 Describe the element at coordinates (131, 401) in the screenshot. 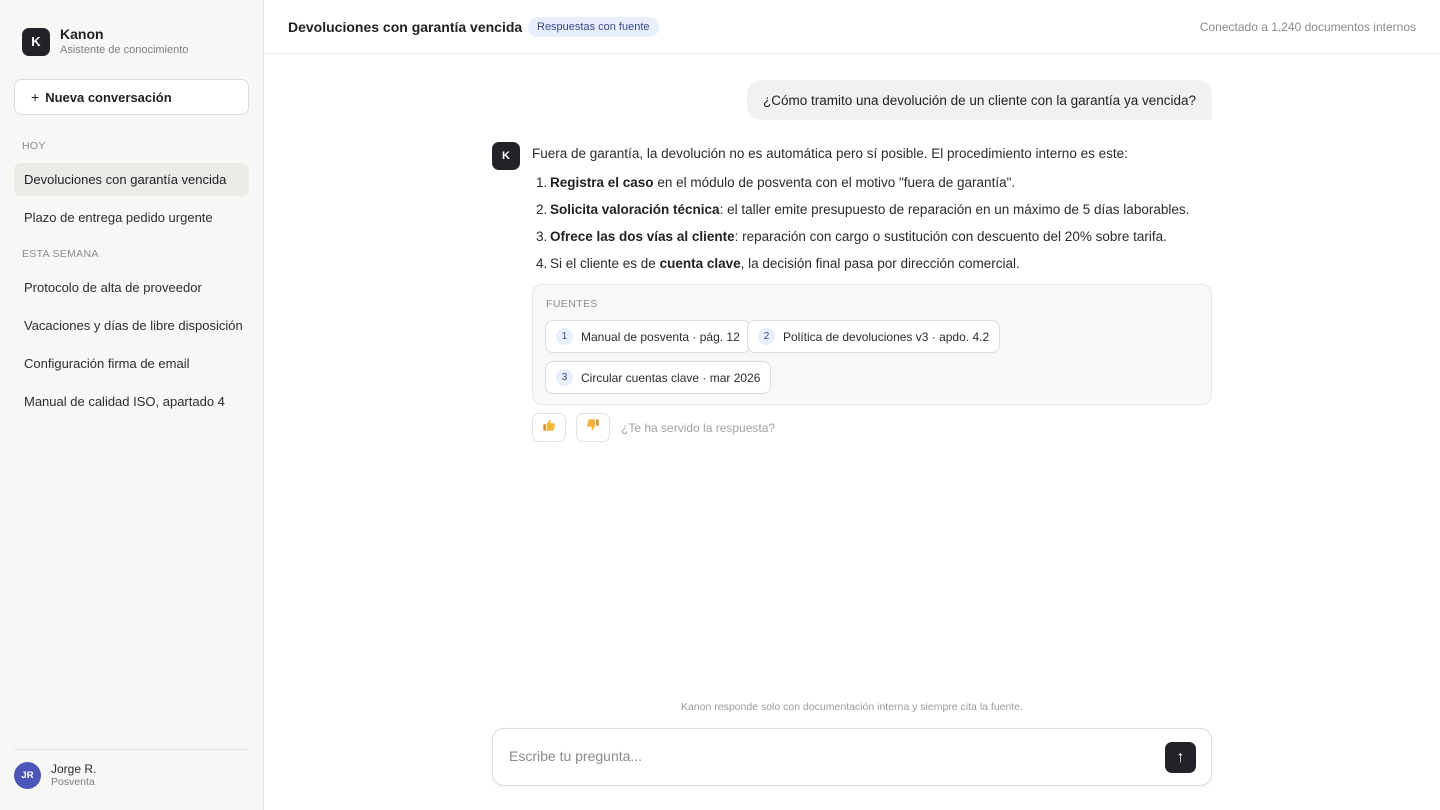

I see `sidebar-item-manual-calidad: Manual de calidad ISO, apartado 4` at that location.